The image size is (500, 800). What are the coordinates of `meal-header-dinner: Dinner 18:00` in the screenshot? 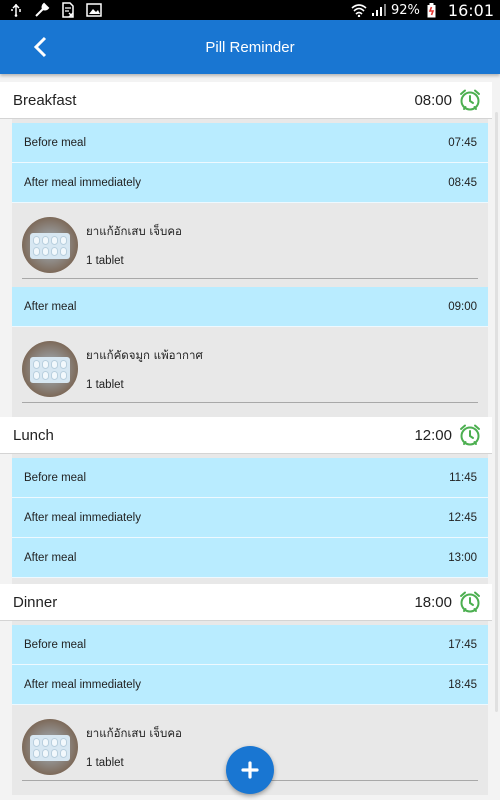 It's located at (246, 602).